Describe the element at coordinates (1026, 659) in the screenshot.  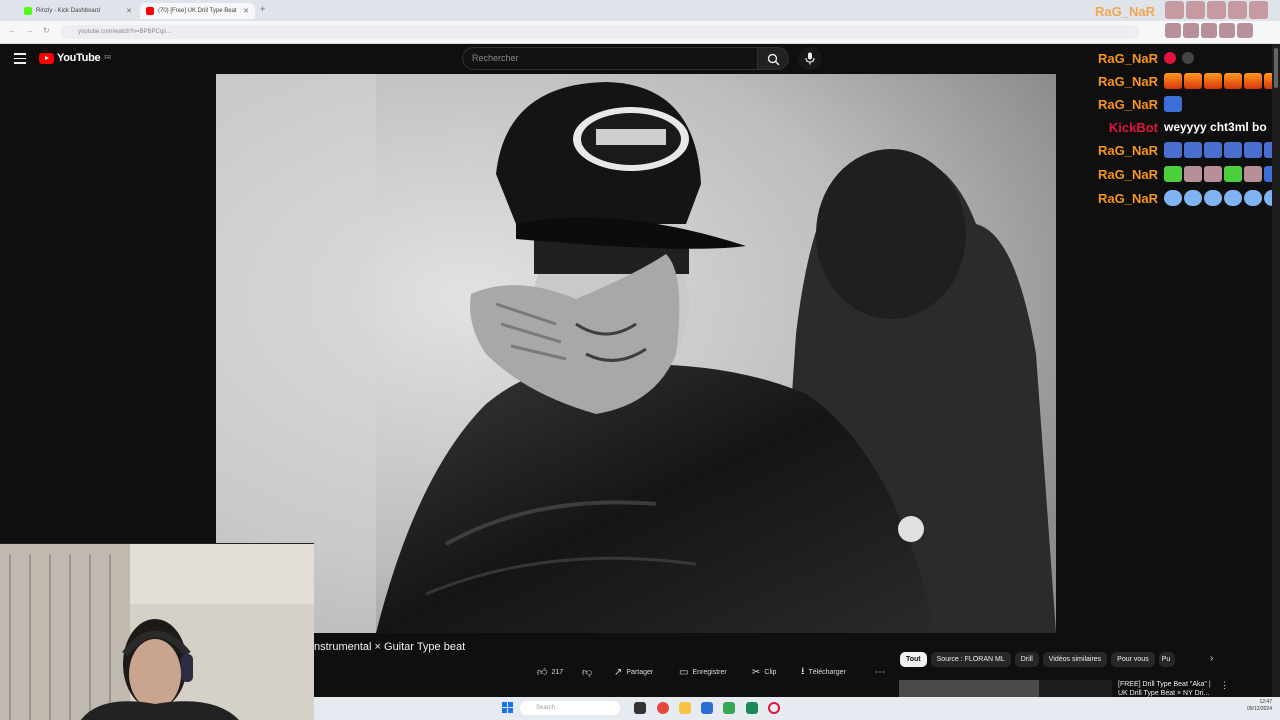
I see `chip-drill: Drill` at that location.